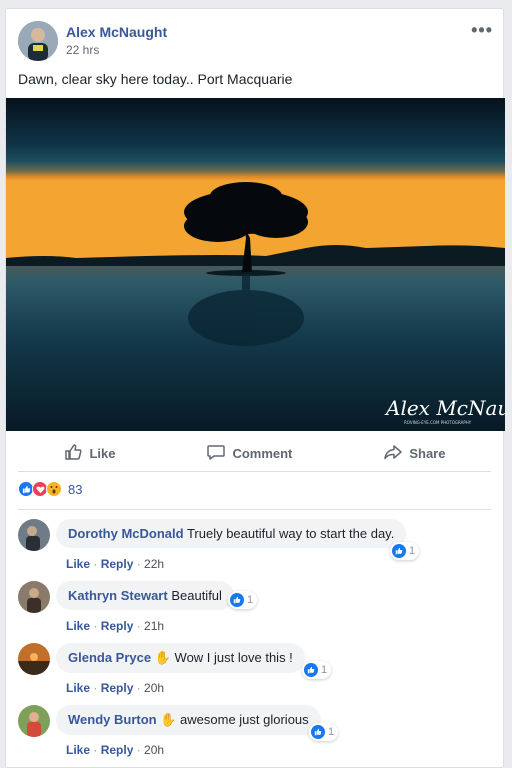 Image resolution: width=512 pixels, height=768 pixels. What do you see at coordinates (290, 533) in the screenshot?
I see `comment-text: Truely beautiful way to start the day.` at bounding box center [290, 533].